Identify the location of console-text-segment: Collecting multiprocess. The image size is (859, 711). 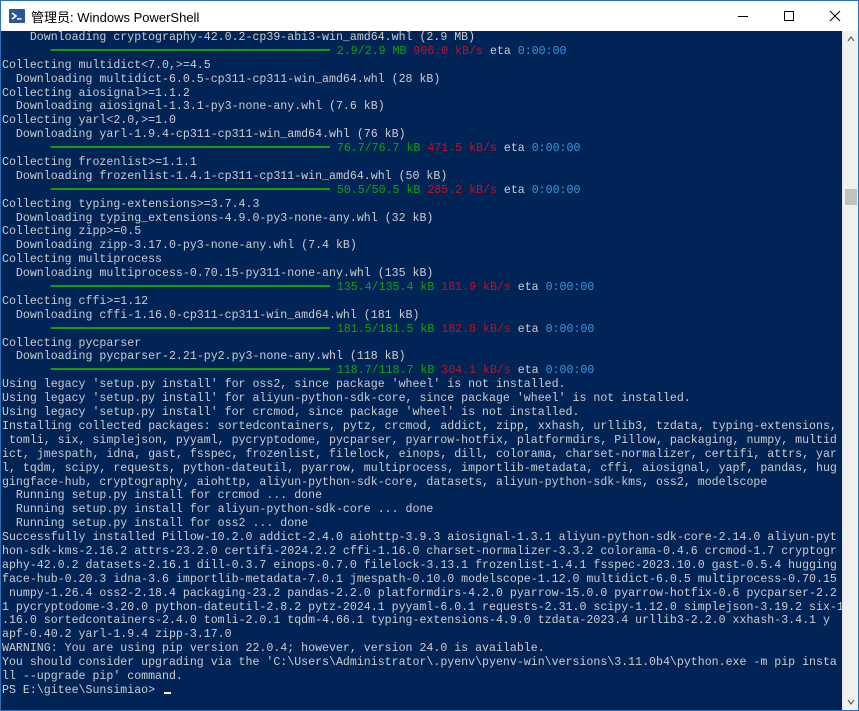
(82, 260).